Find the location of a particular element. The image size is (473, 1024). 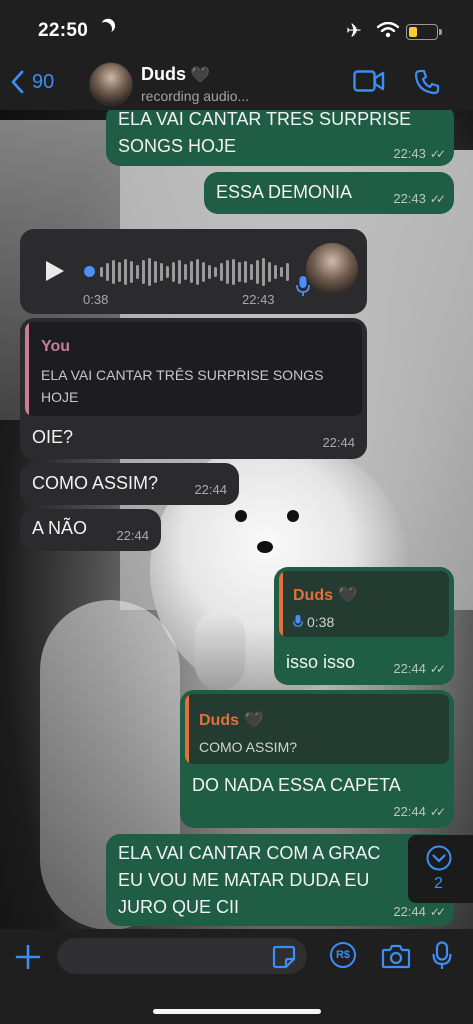

video-call-button is located at coordinates (369, 81).